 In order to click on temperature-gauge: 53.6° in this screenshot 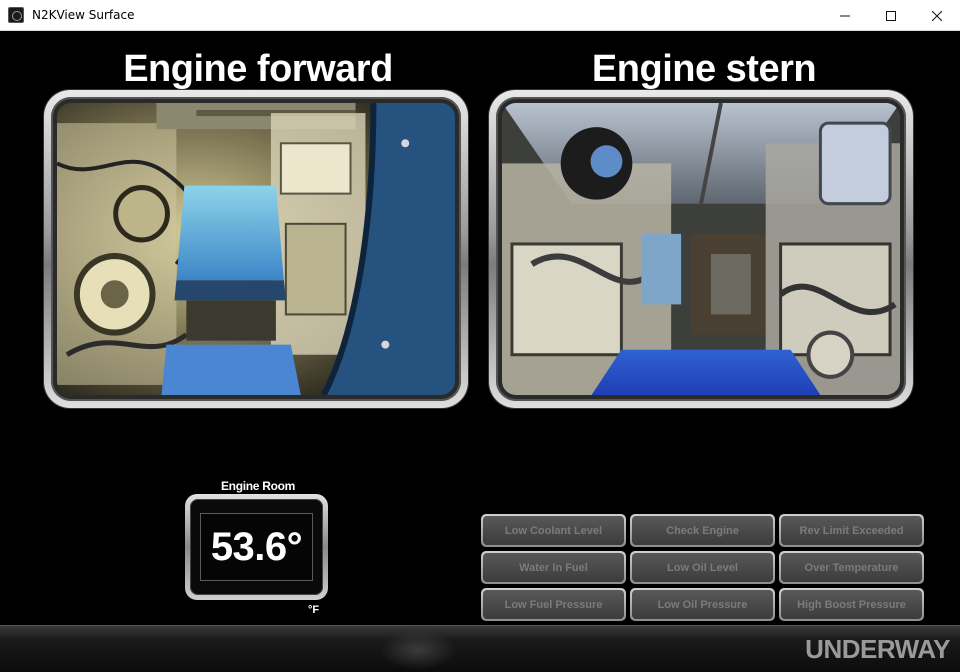, I will do `click(256, 547)`.